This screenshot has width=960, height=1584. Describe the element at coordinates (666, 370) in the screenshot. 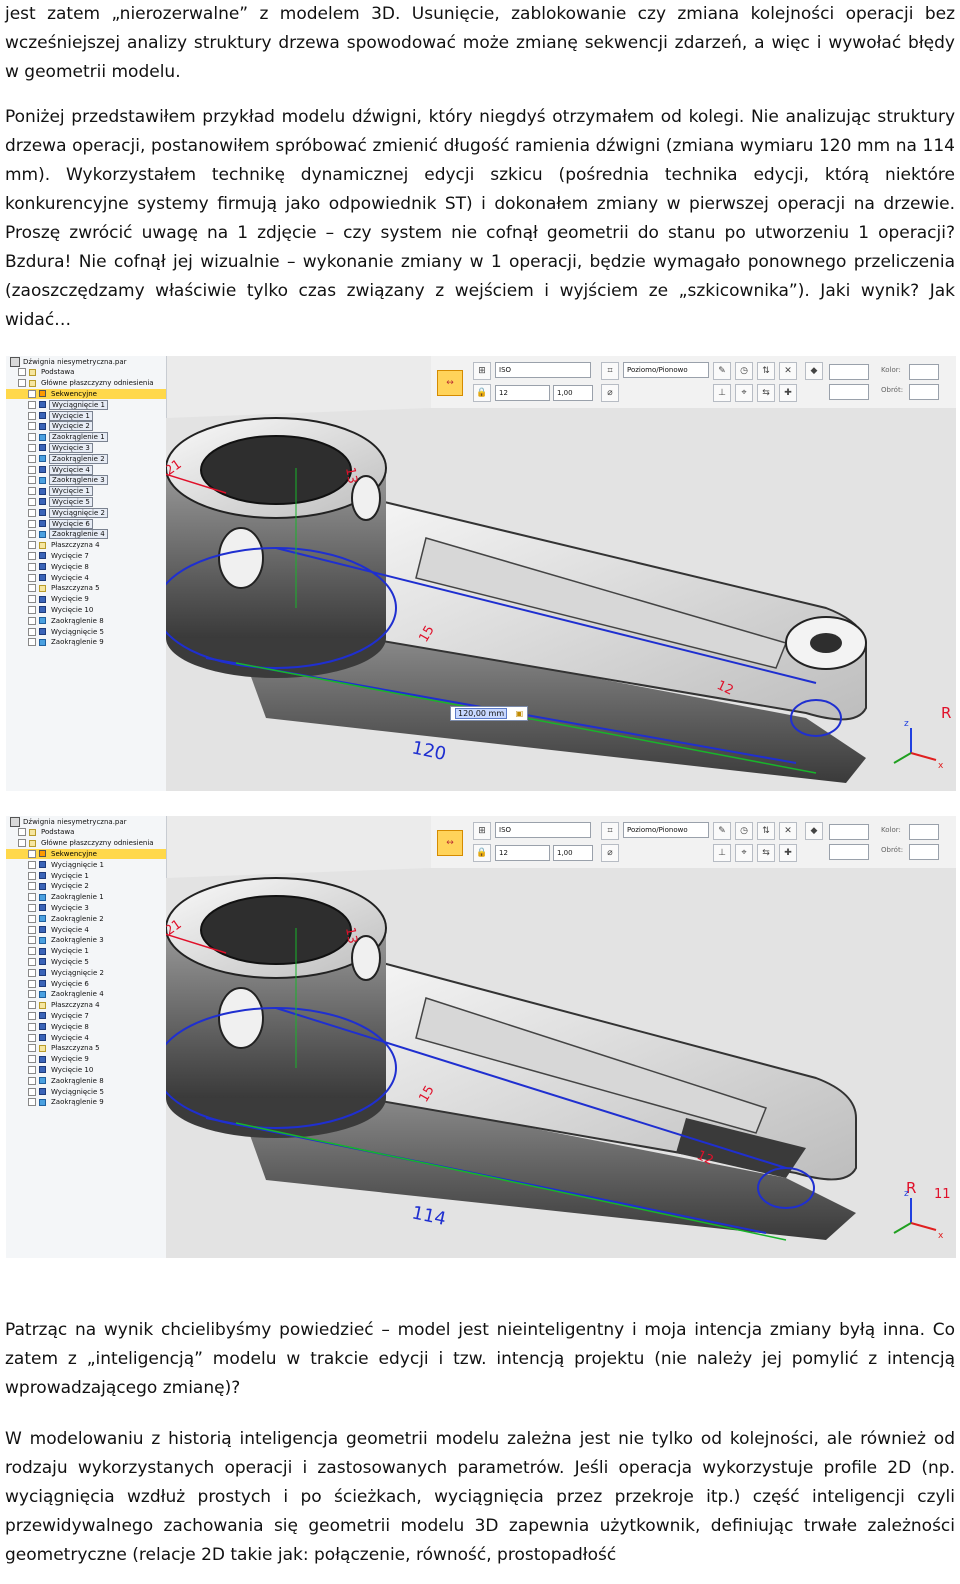

I see `plane-select: Poziomo/Pionowo` at that location.